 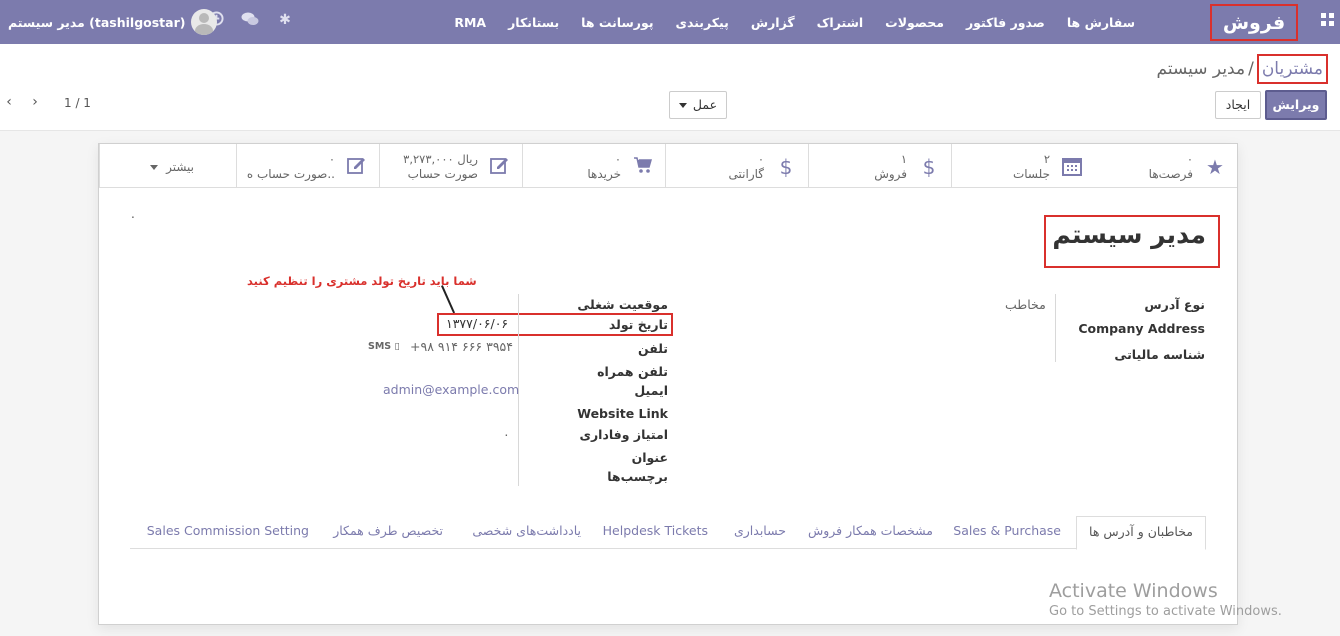 What do you see at coordinates (35, 103) in the screenshot?
I see `pager-next-icon: ›` at bounding box center [35, 103].